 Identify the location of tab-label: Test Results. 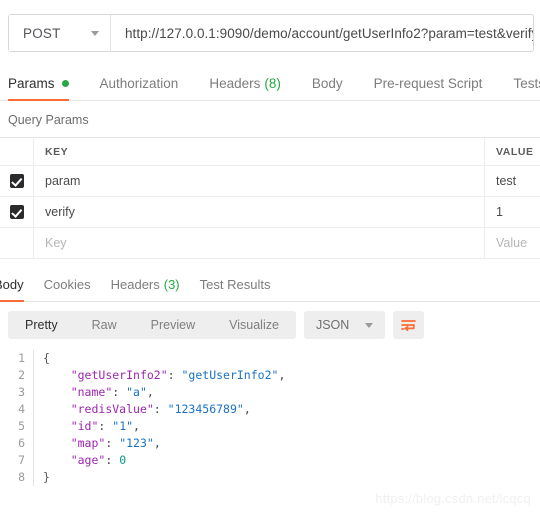
(235, 284).